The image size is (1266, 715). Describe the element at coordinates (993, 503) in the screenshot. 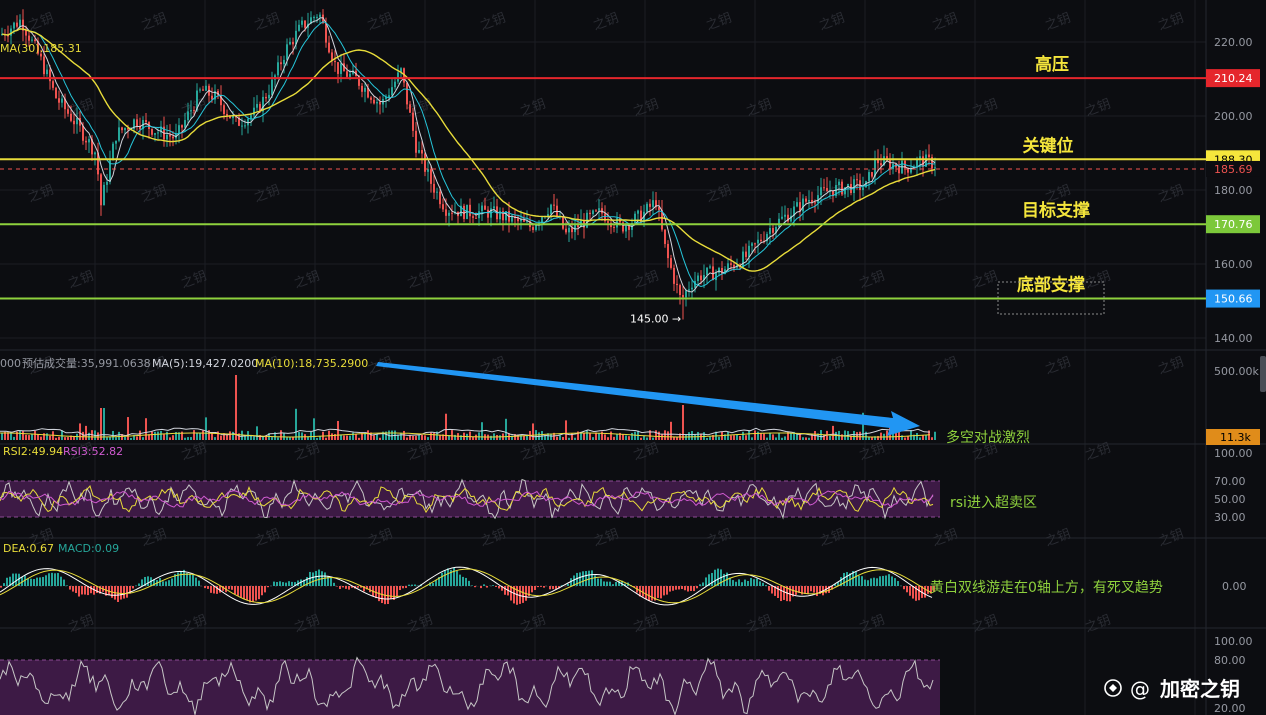

I see `rsi-annotation: rsi进入超卖区` at that location.